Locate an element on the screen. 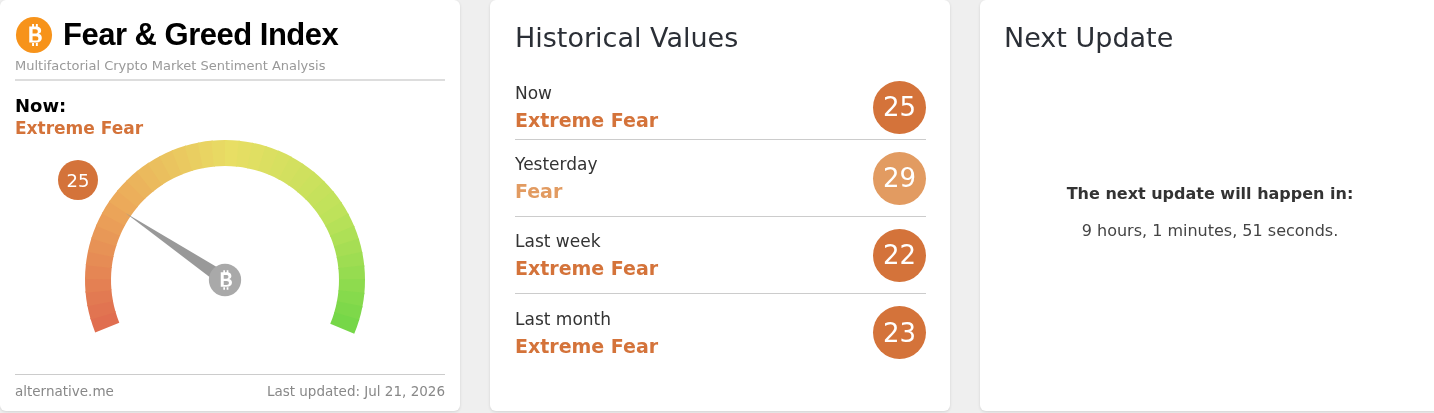 This screenshot has height=413, width=1434. gauge-value: 25 is located at coordinates (78, 180).